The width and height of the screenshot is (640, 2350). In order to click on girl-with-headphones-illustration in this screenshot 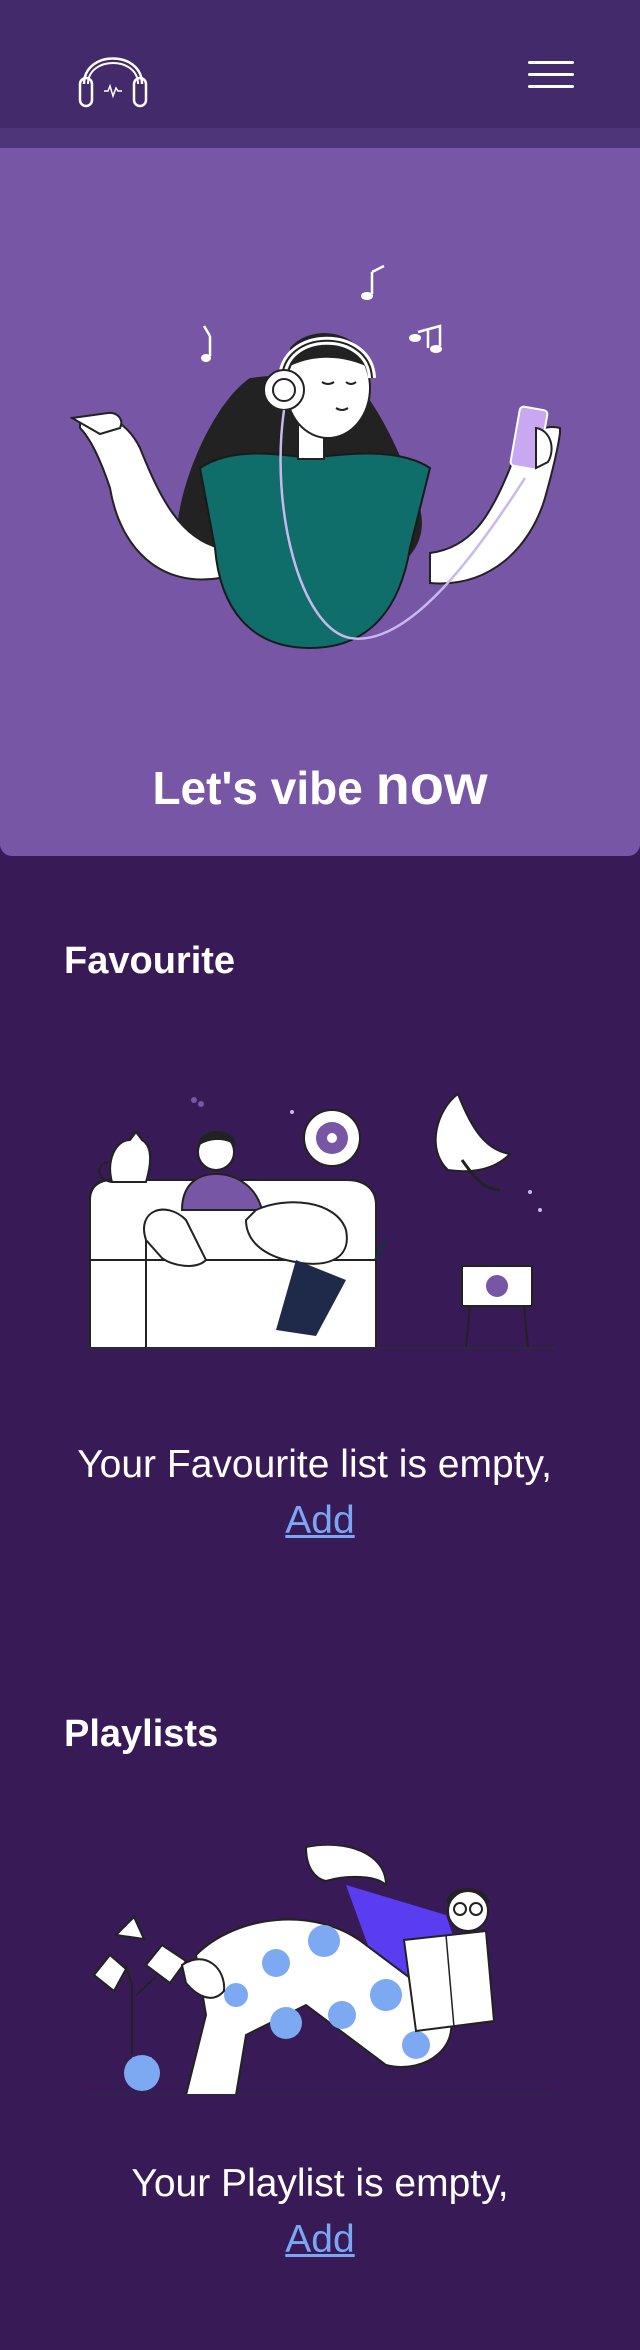, I will do `click(319, 453)`.